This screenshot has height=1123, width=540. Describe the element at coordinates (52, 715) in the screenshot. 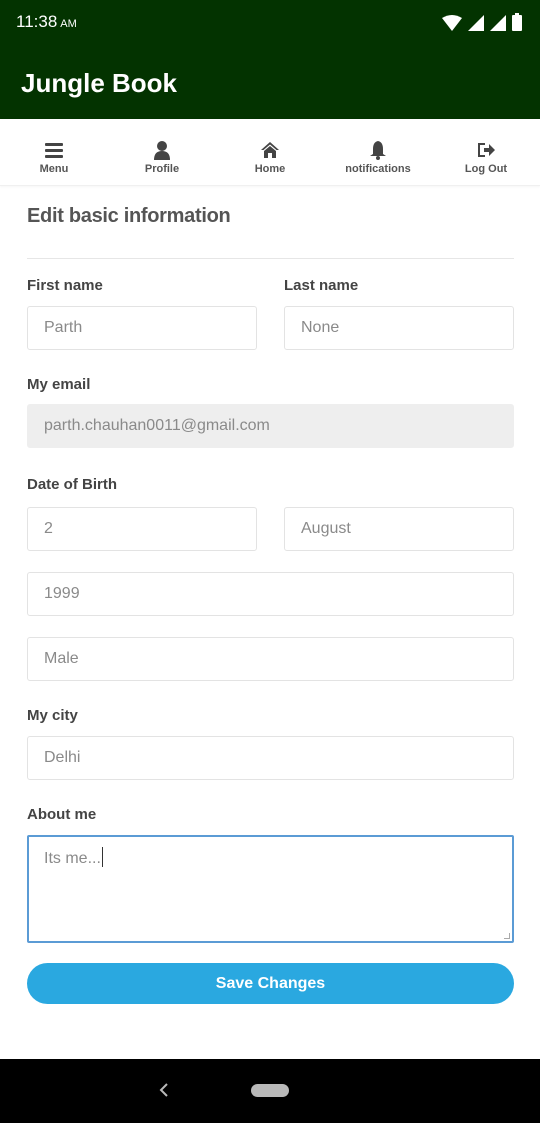

I see `city-label: My city` at that location.